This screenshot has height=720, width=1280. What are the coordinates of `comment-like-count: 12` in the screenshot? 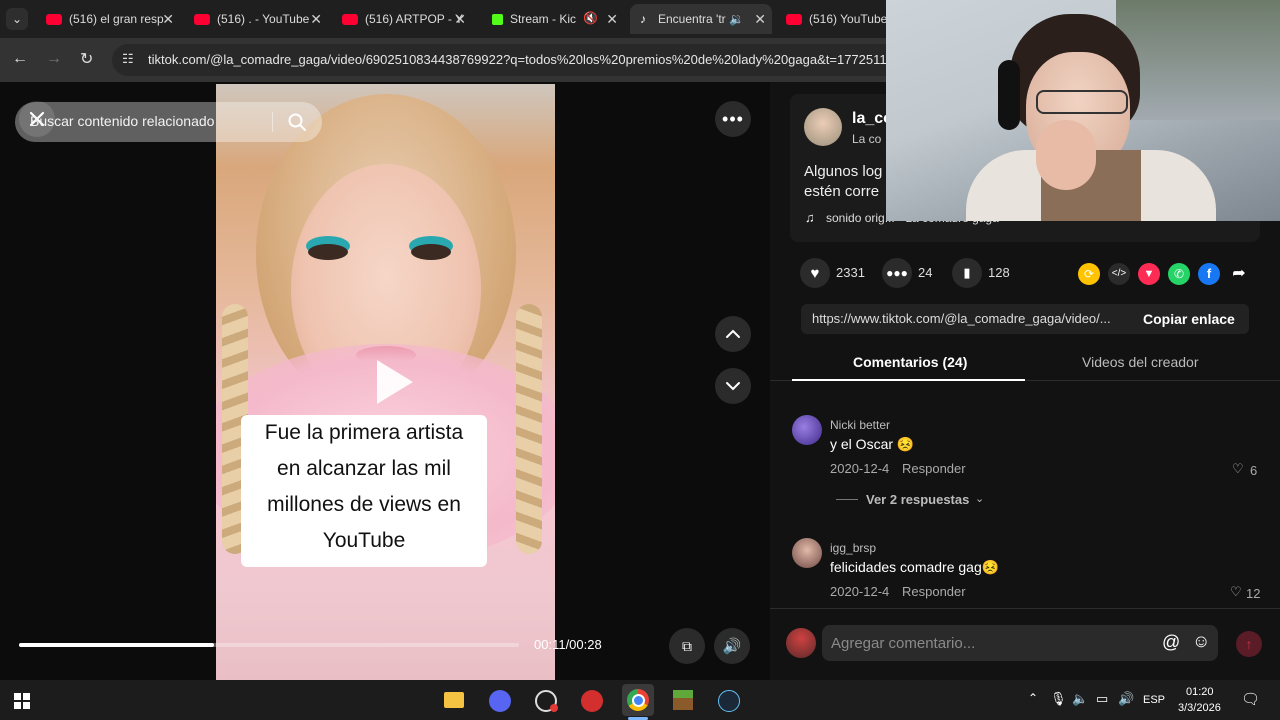 It's located at (1253, 593).